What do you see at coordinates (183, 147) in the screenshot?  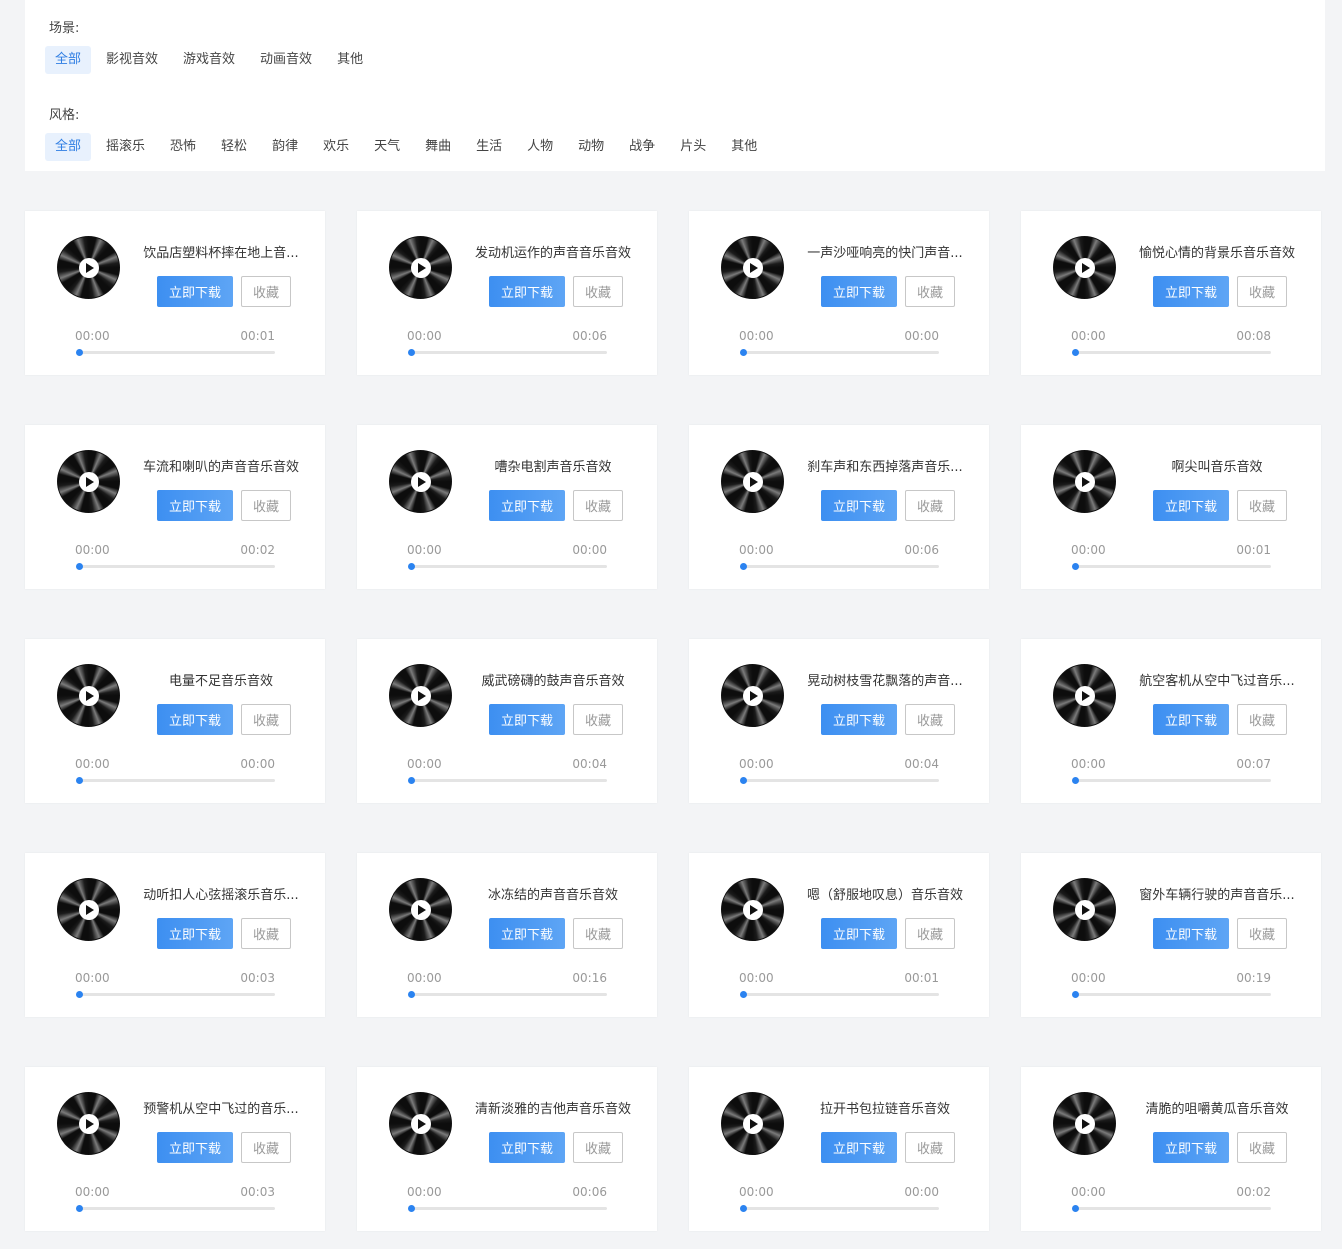 I see `style-filter-chip-2: 恐怖` at bounding box center [183, 147].